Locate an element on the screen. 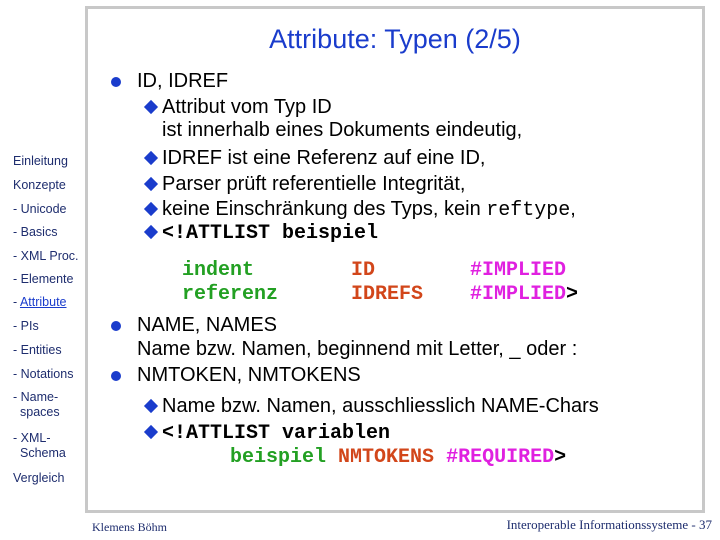 Image resolution: width=720 pixels, height=540 pixels. sidebar-item-label: Notations is located at coordinates (47, 374).